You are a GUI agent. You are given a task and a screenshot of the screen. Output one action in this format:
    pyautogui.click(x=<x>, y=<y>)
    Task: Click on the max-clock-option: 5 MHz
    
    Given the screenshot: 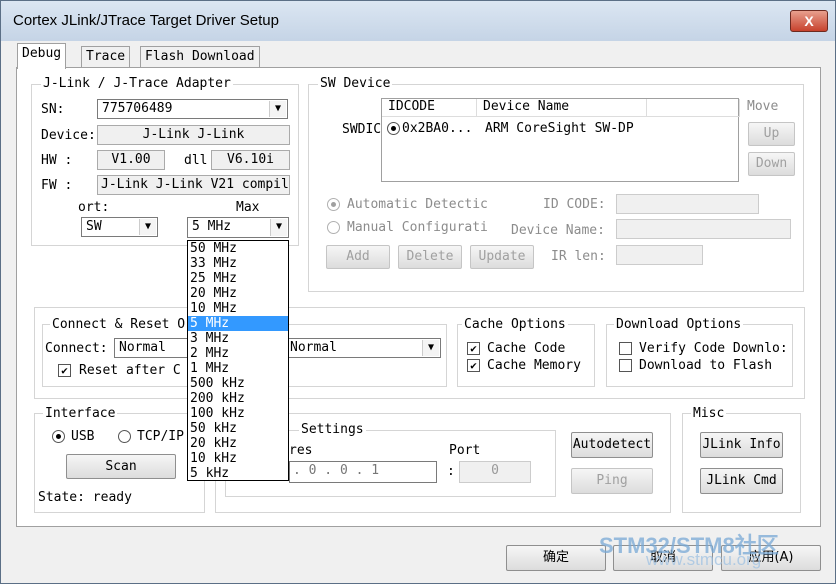 What is the action you would take?
    pyautogui.click(x=238, y=323)
    